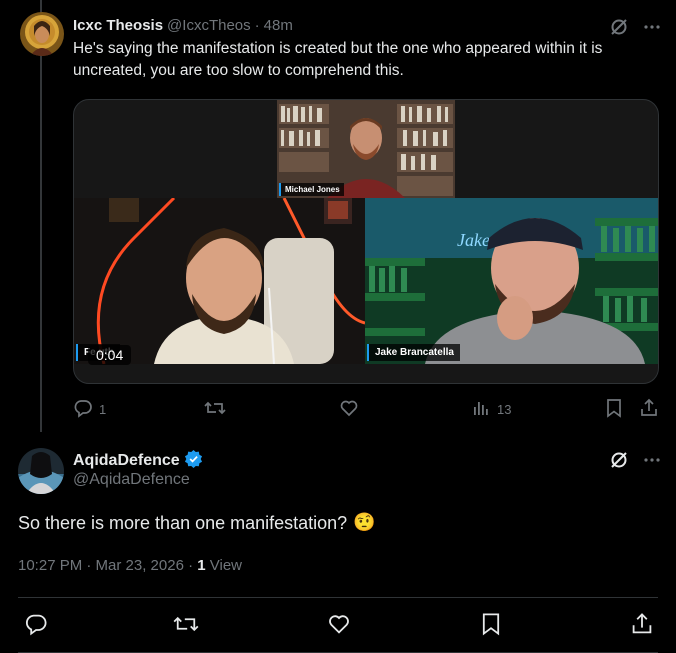 The image size is (676, 653). I want to click on author-name-row: AqidaDefence, so click(138, 461).